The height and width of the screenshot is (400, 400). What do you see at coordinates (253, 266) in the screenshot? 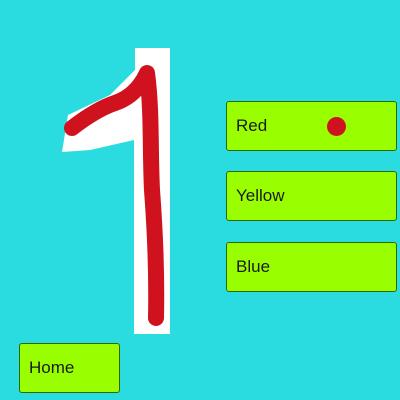
I see `color-option-label: Blue` at bounding box center [253, 266].